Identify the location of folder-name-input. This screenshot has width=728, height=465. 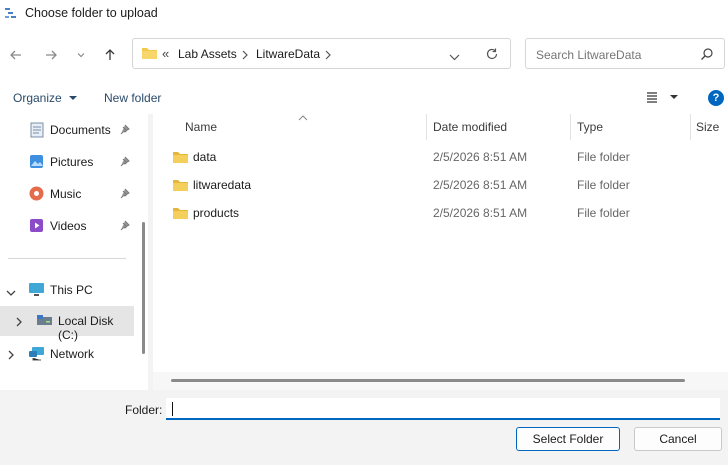
(443, 409).